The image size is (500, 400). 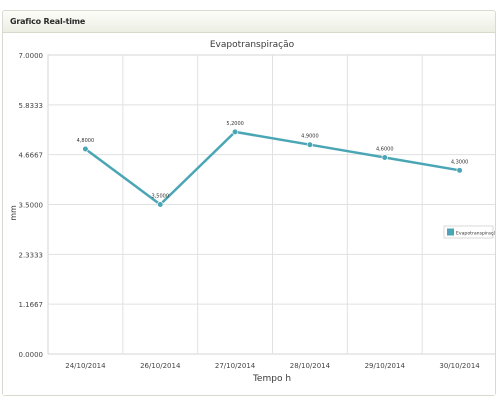 What do you see at coordinates (450, 232) in the screenshot?
I see `legend-swatch` at bounding box center [450, 232].